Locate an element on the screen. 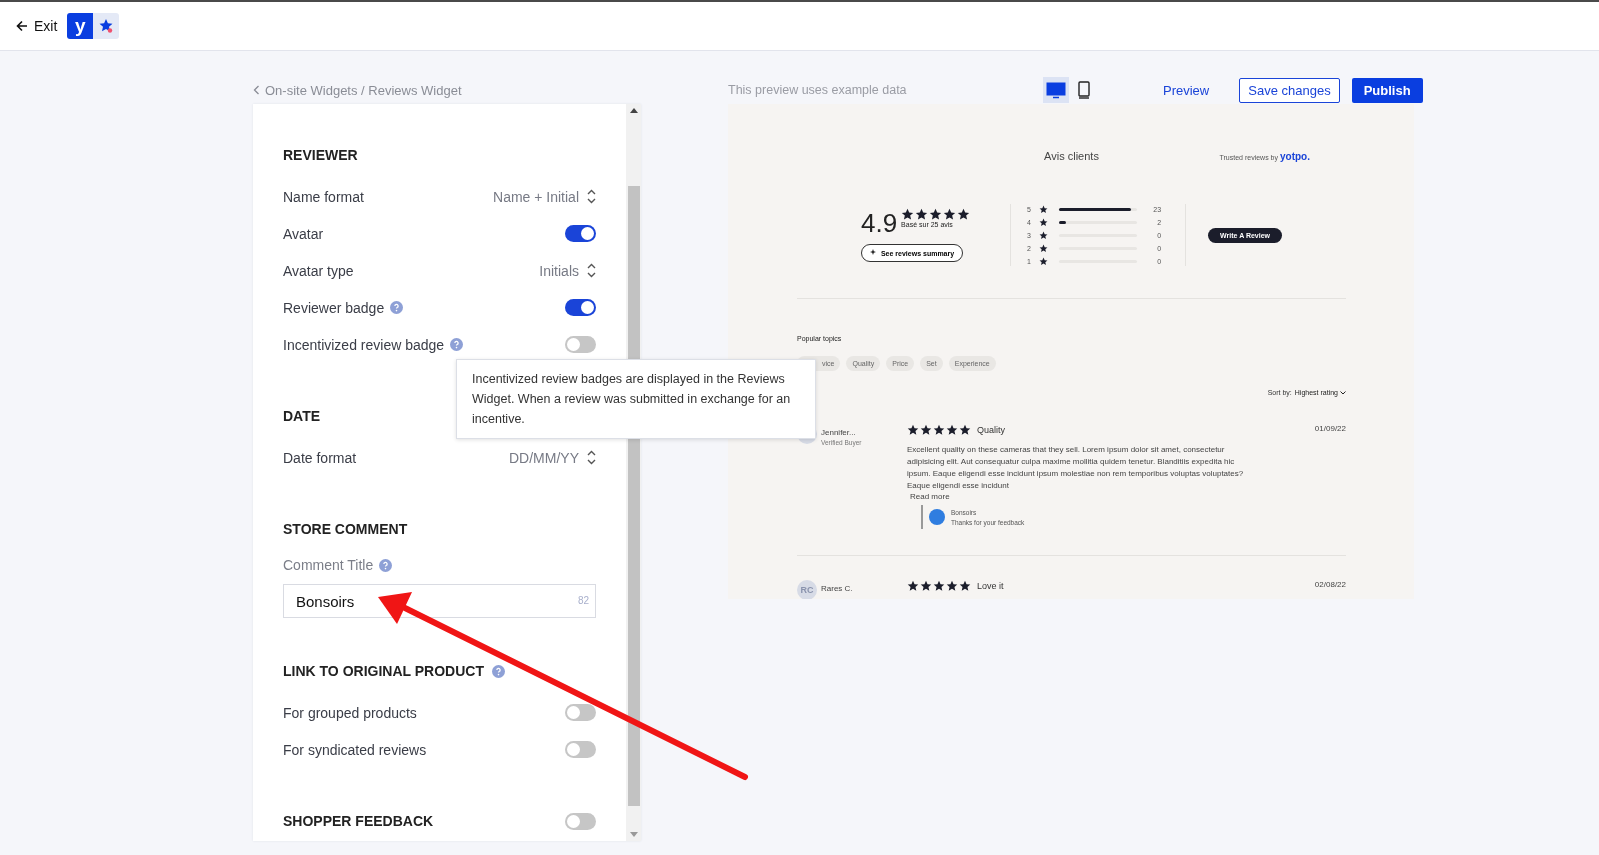 The height and width of the screenshot is (855, 1599). review-date: 01/09/22 is located at coordinates (1330, 429).